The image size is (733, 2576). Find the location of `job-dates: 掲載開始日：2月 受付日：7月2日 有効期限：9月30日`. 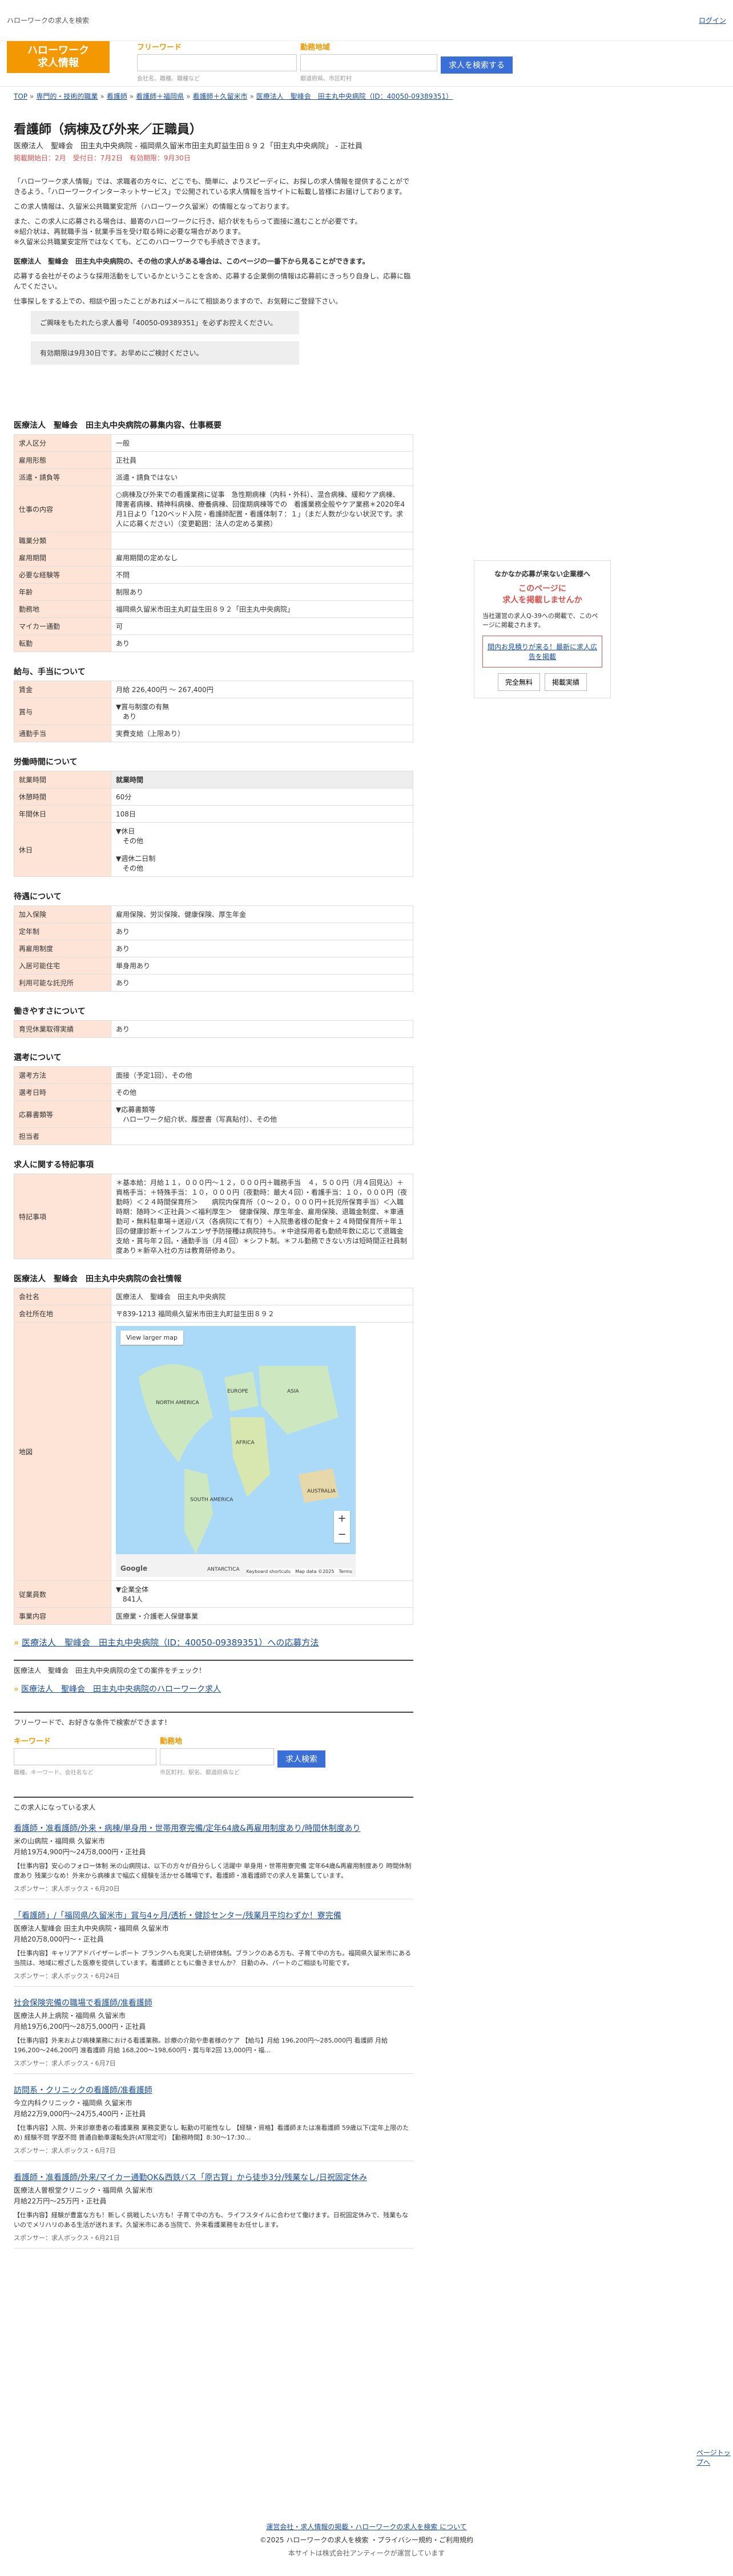

job-dates: 掲載開始日：2月 受付日：7月2日 有効期限：9月30日 is located at coordinates (103, 158).